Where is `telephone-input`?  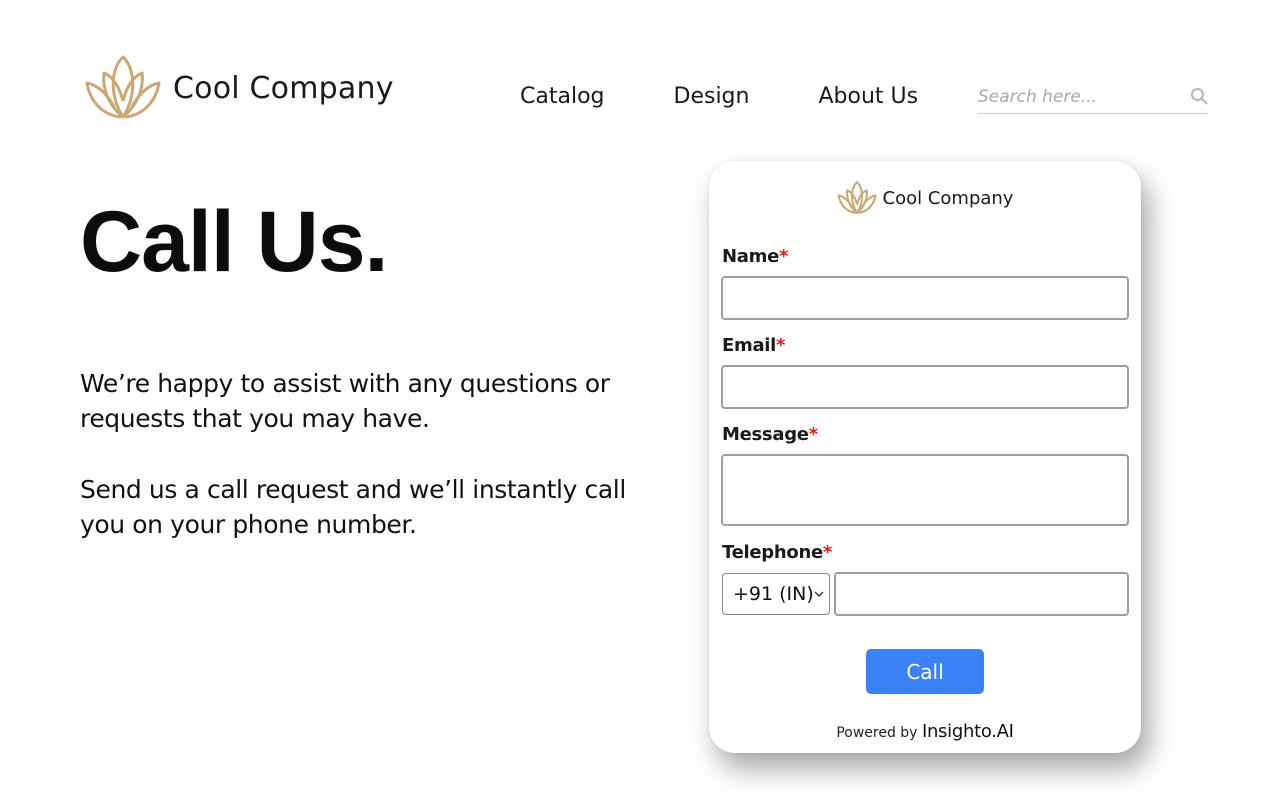 telephone-input is located at coordinates (981, 594).